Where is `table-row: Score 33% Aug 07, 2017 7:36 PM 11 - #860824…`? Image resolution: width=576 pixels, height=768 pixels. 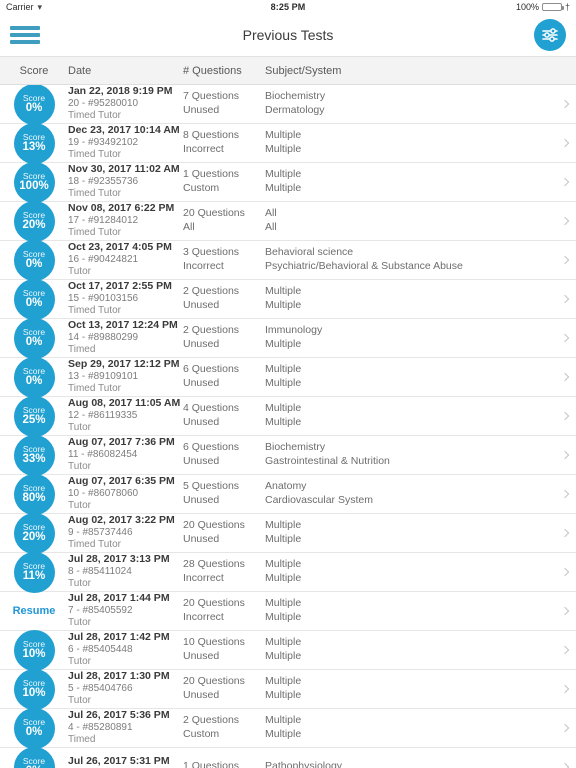
table-row: Score 33% Aug 07, 2017 7:36 PM 11 - #860824… is located at coordinates (288, 455).